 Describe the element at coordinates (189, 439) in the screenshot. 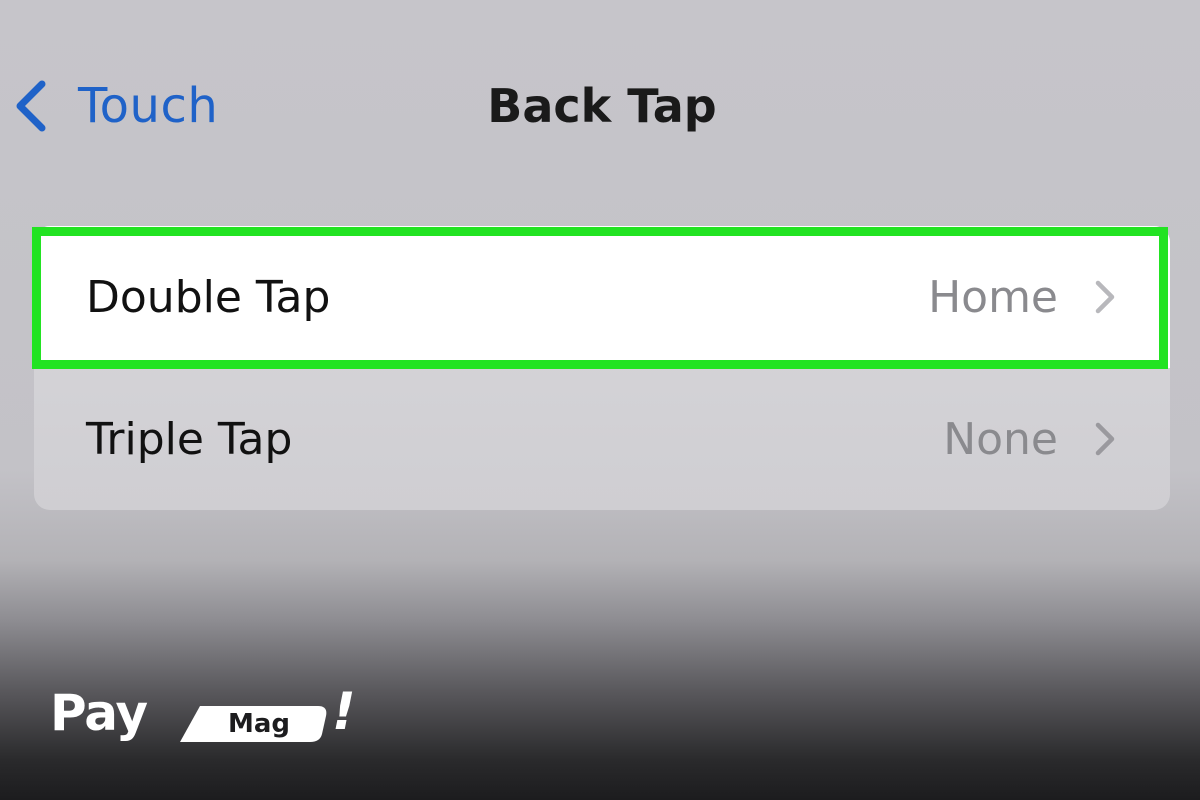

I see `triple-tap-label: Triple Tap` at that location.